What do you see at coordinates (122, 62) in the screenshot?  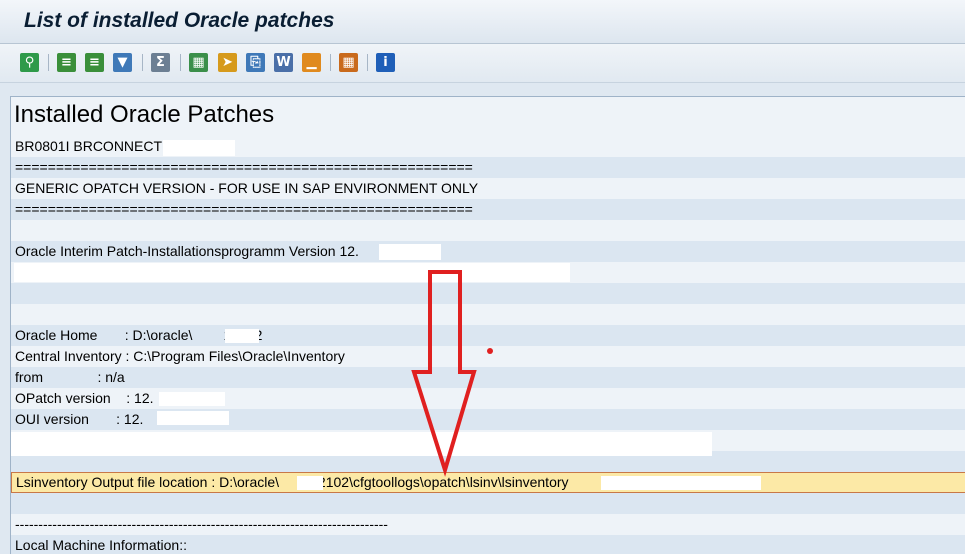 I see `filter-icon: ▼` at bounding box center [122, 62].